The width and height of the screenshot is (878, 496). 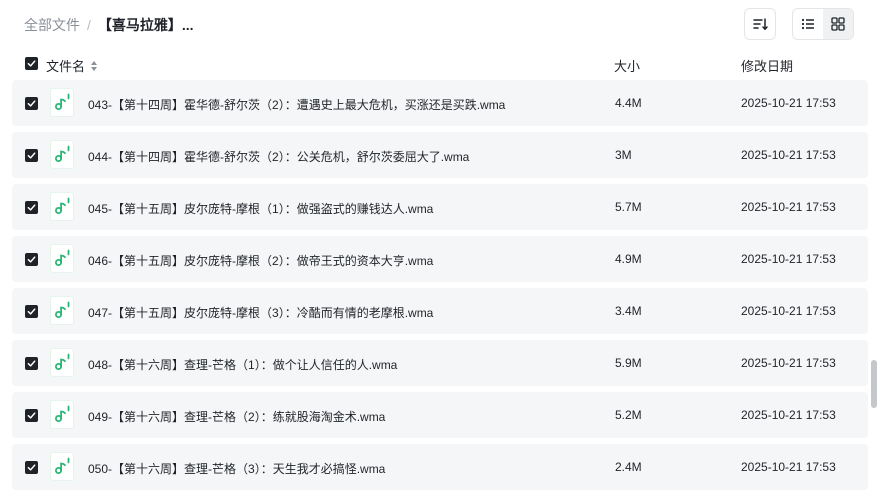 I want to click on file-size: 4.9M, so click(x=628, y=259).